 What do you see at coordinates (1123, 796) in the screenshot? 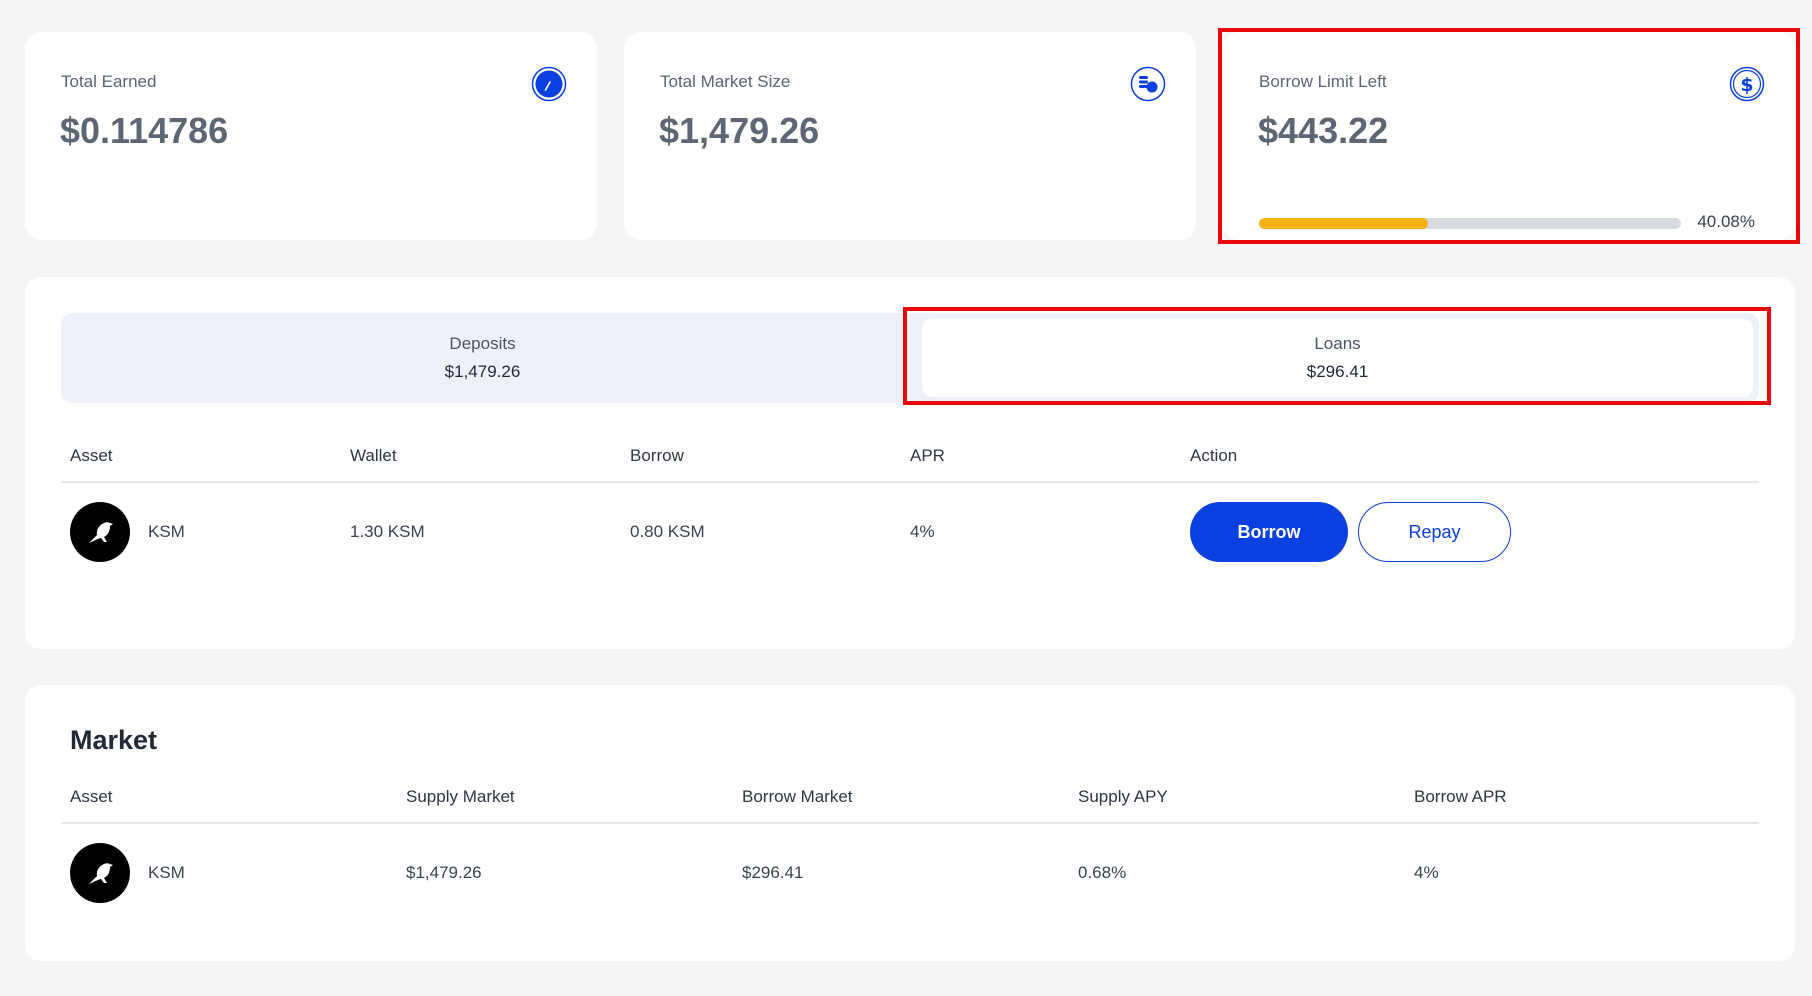
I see `column-header-supply-apy: Supply APY` at bounding box center [1123, 796].